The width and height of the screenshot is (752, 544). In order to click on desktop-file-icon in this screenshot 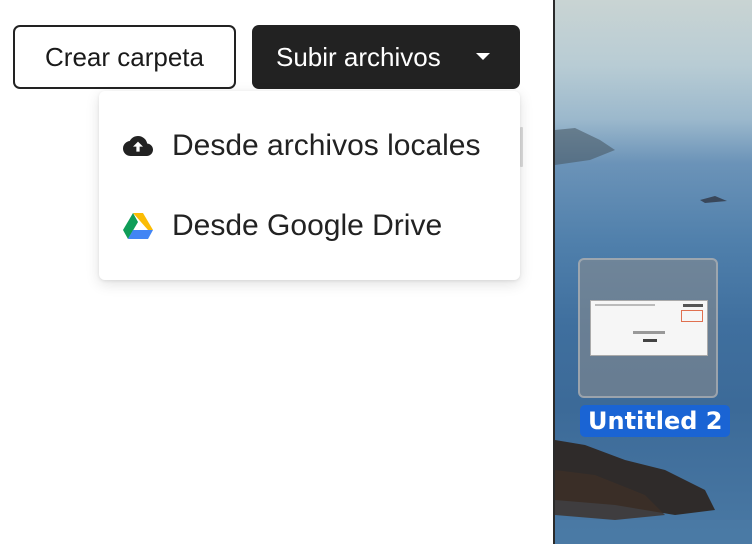, I will do `click(648, 328)`.